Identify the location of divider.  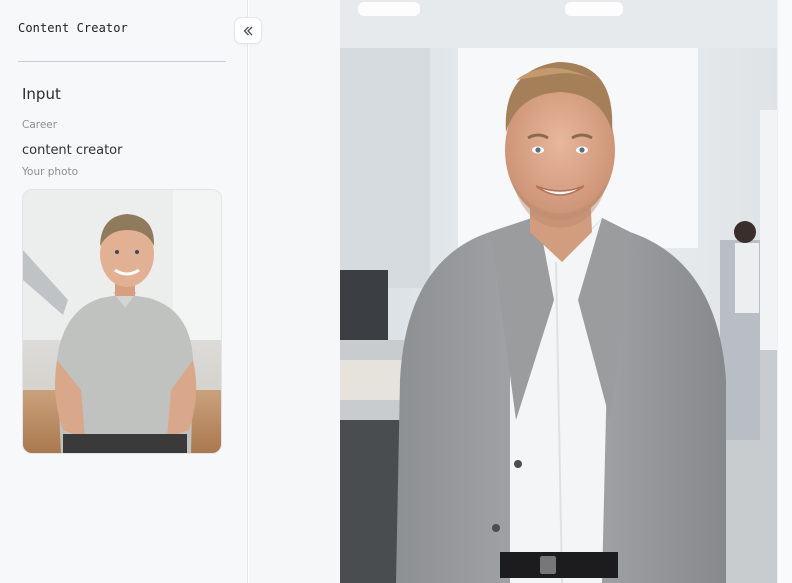
(122, 61).